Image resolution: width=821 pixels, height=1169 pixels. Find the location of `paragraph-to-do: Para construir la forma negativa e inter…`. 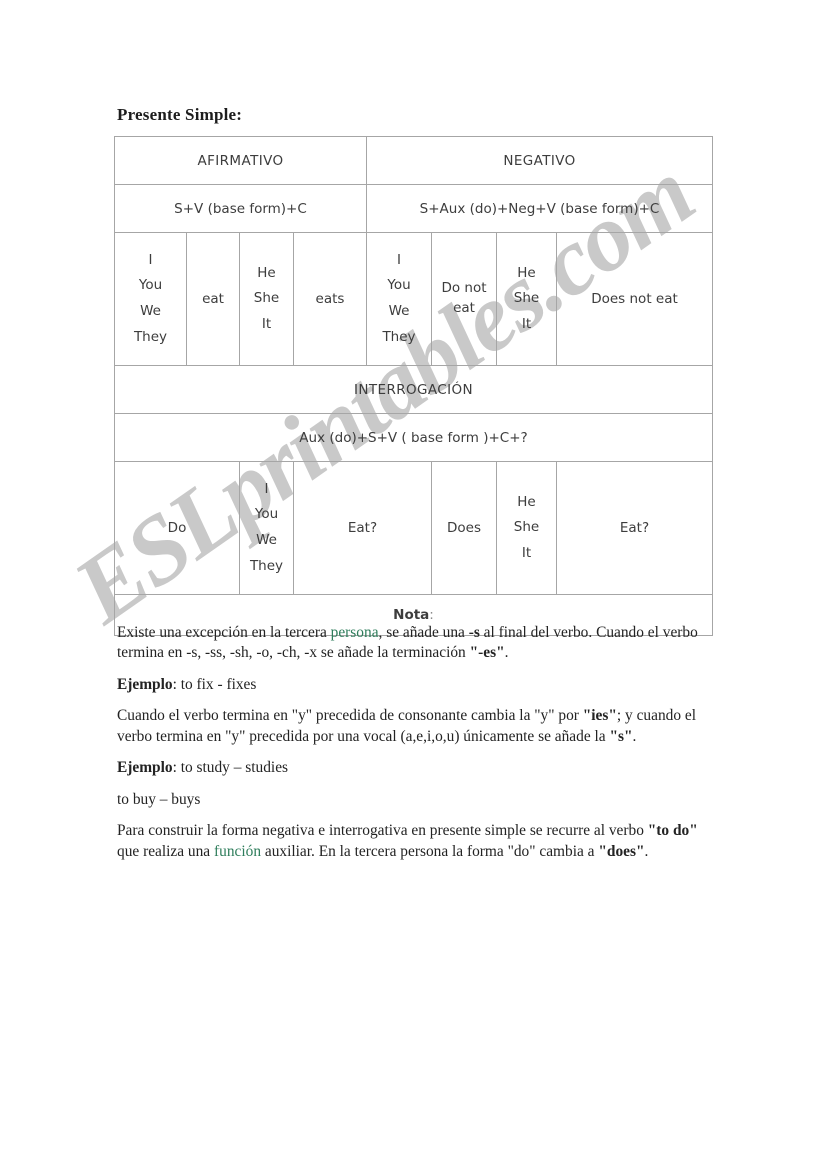

paragraph-to-do: Para construir la forma negativa e inter… is located at coordinates (413, 841).